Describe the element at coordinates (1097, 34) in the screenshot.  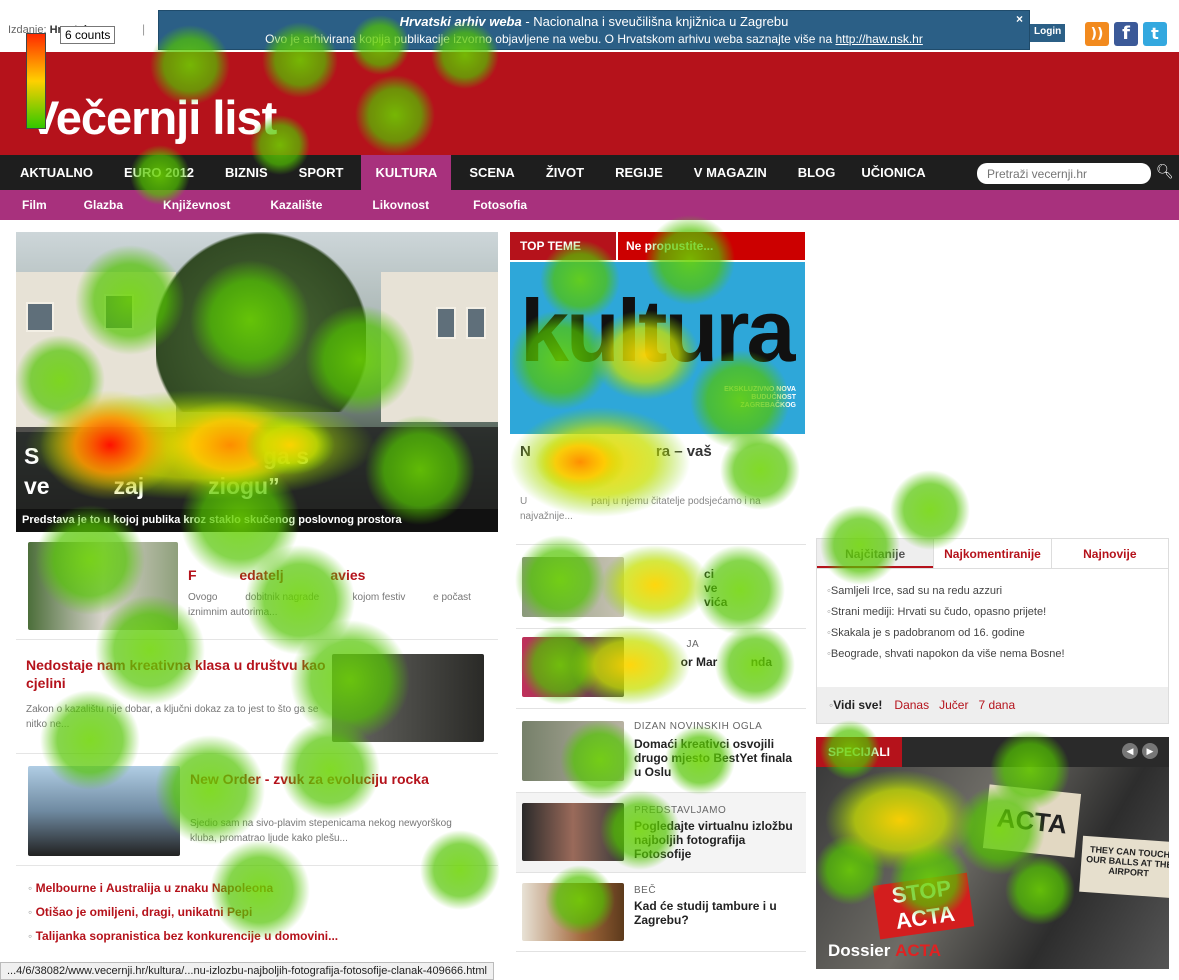
I see `rss-icon: ))` at that location.